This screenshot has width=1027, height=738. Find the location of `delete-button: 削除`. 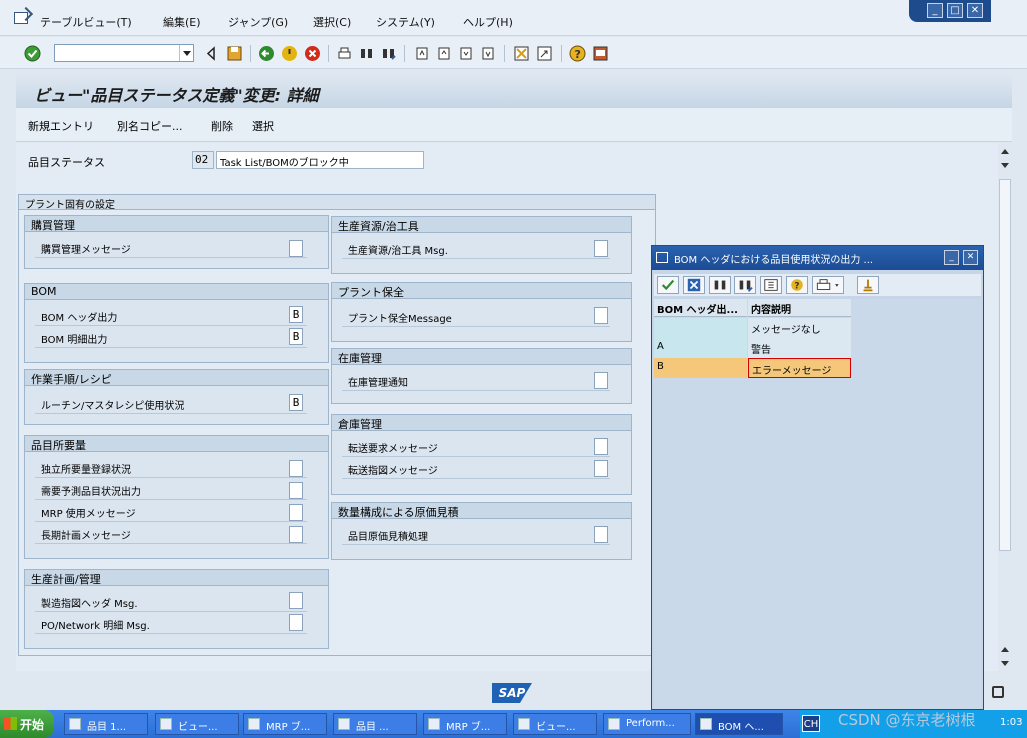

delete-button: 削除 is located at coordinates (222, 126).